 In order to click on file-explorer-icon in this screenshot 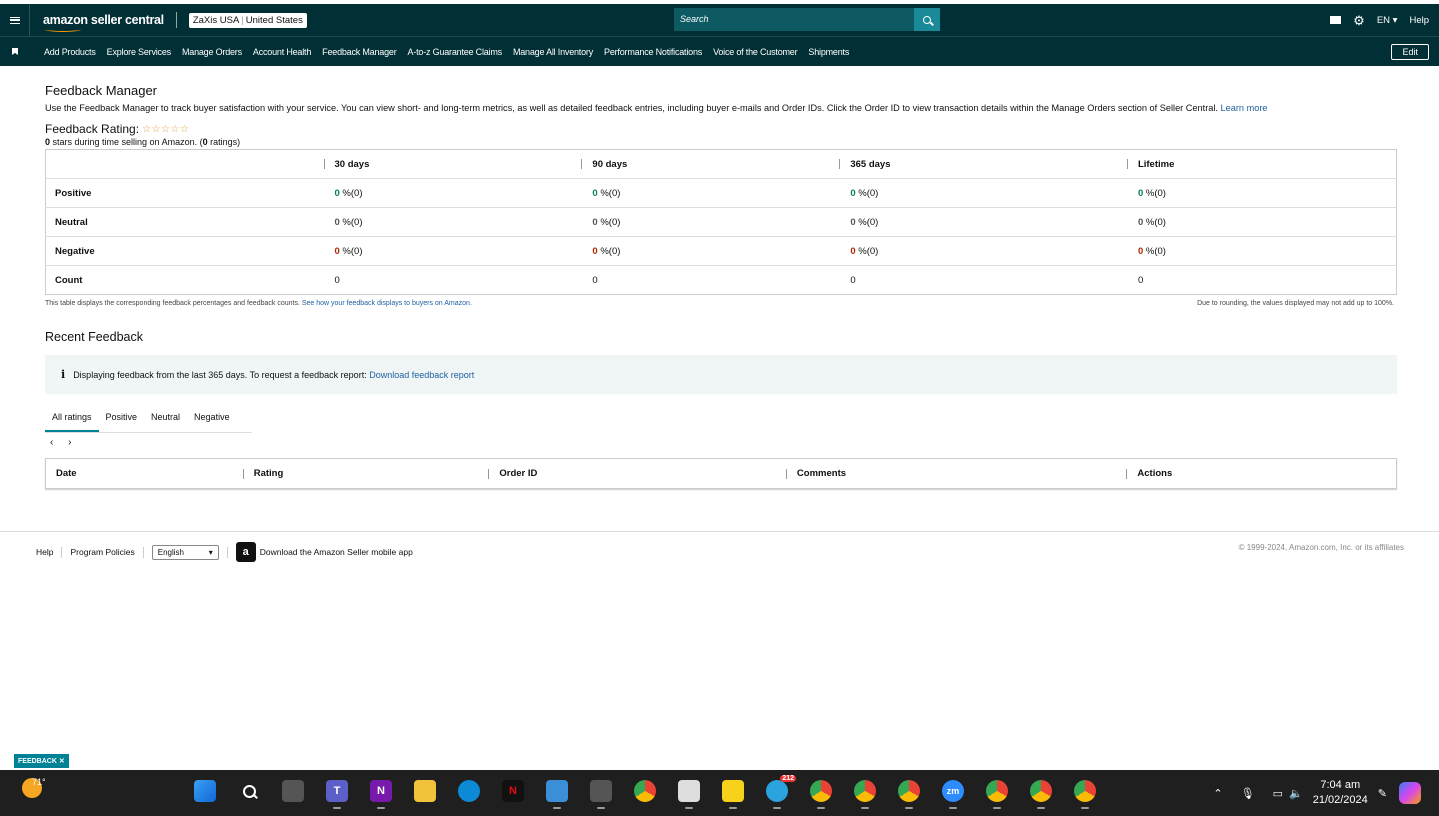, I will do `click(425, 791)`.